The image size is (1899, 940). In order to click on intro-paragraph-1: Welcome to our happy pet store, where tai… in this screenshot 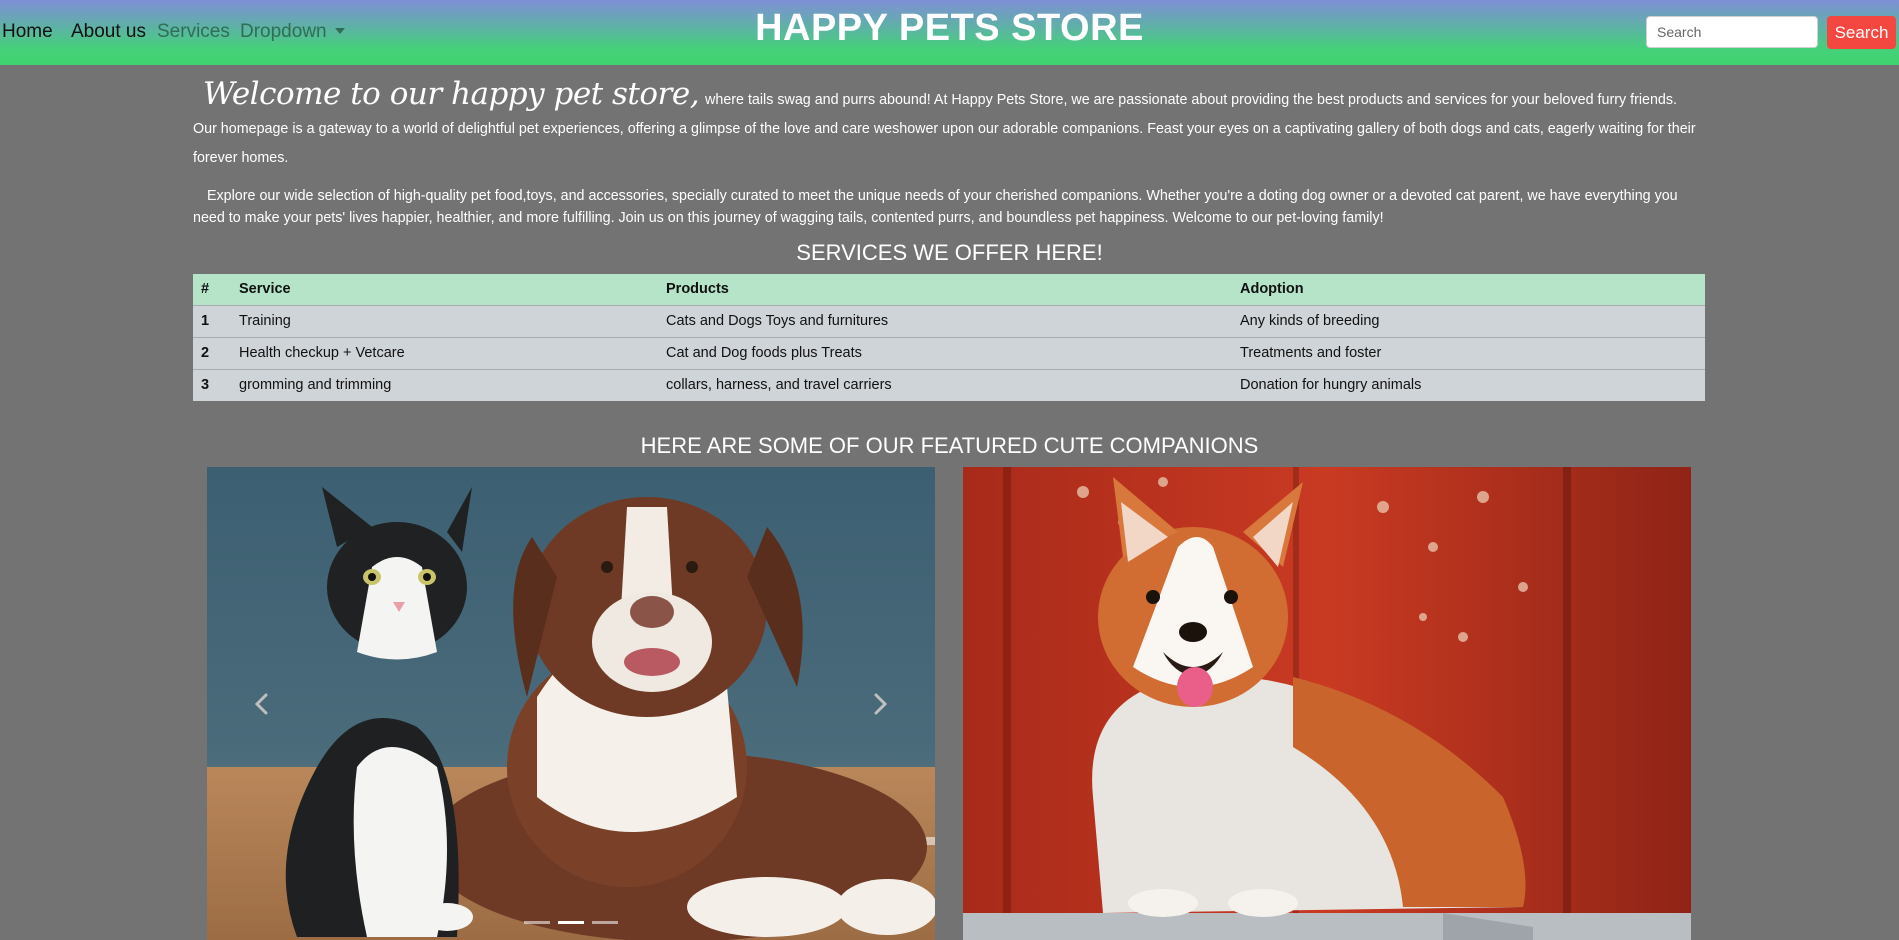, I will do `click(945, 126)`.